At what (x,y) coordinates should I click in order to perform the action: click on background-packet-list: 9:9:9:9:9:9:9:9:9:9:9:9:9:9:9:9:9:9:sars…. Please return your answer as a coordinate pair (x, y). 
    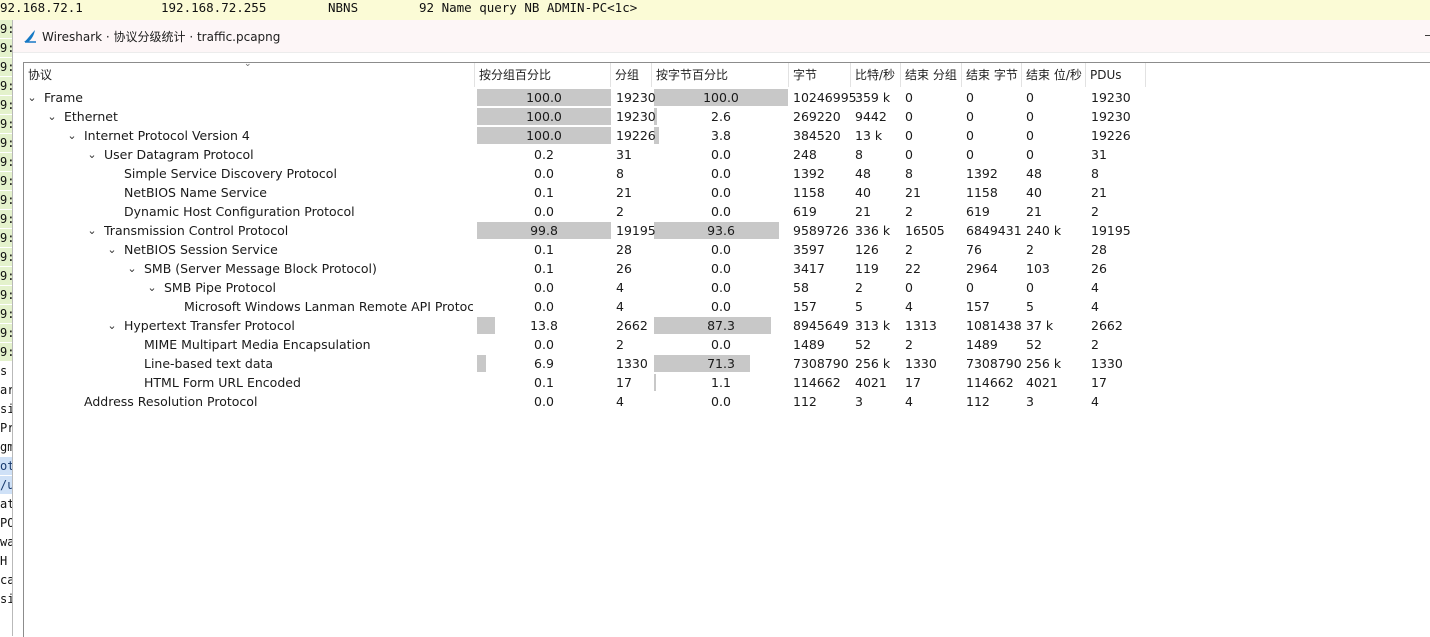
    Looking at the image, I should click on (6, 328).